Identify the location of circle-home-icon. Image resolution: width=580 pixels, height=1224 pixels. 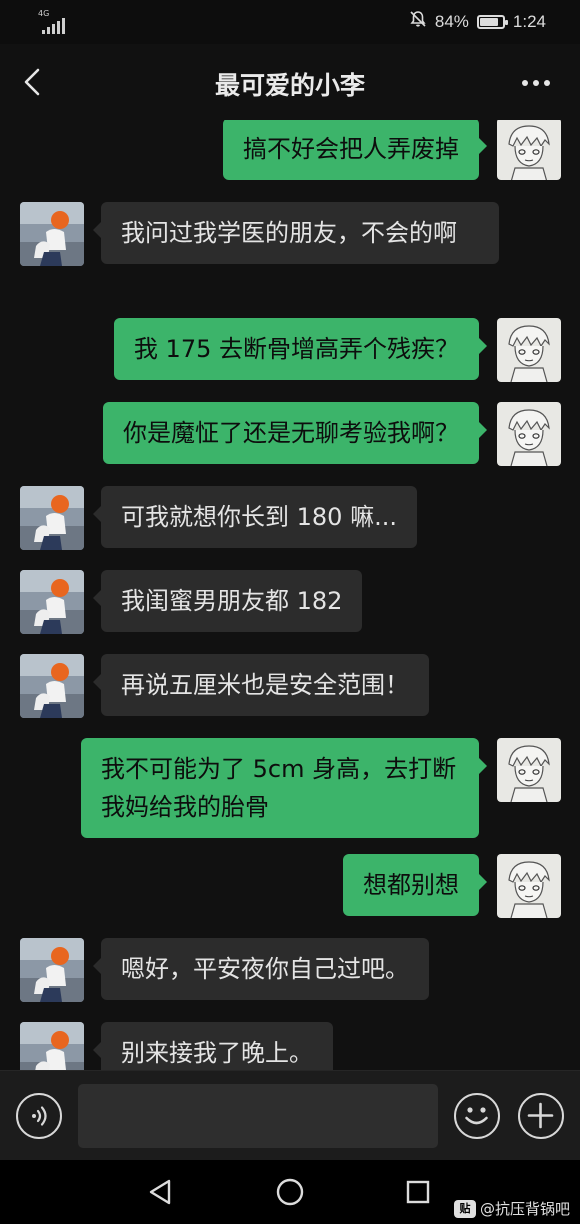
(290, 1192).